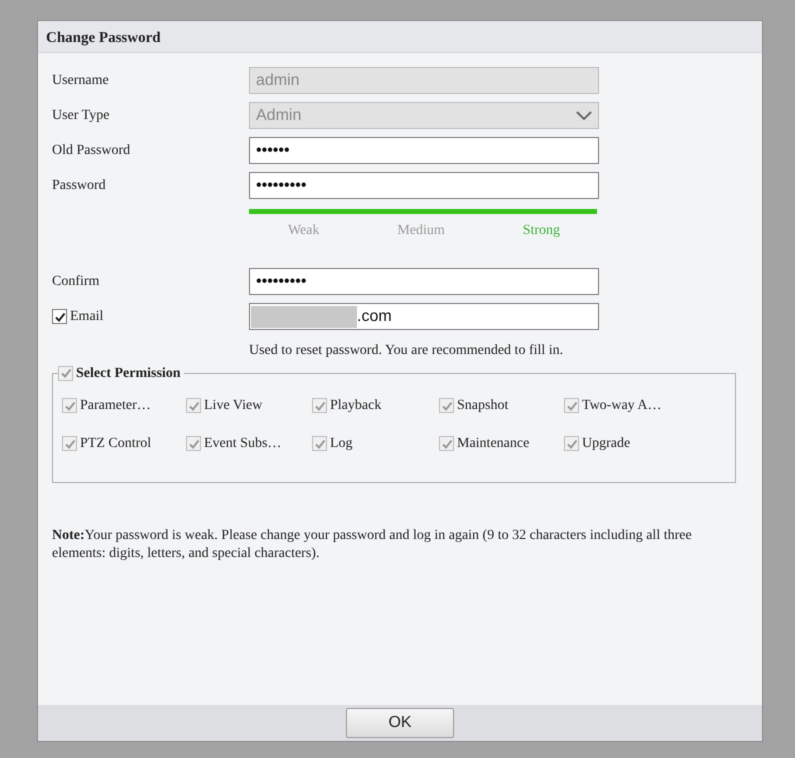 The image size is (795, 758). What do you see at coordinates (81, 81) in the screenshot?
I see `field-label: Username` at bounding box center [81, 81].